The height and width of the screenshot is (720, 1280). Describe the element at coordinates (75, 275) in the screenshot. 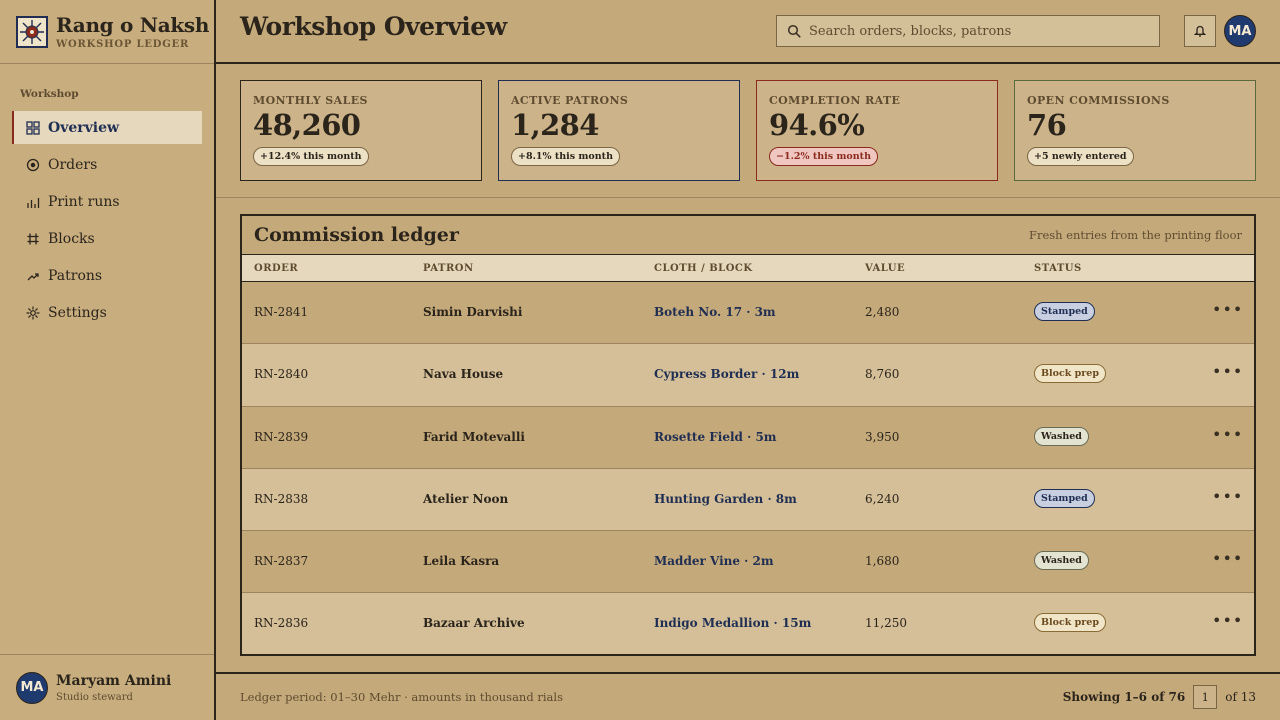

I see `sidebar-item-label: Patrons` at that location.